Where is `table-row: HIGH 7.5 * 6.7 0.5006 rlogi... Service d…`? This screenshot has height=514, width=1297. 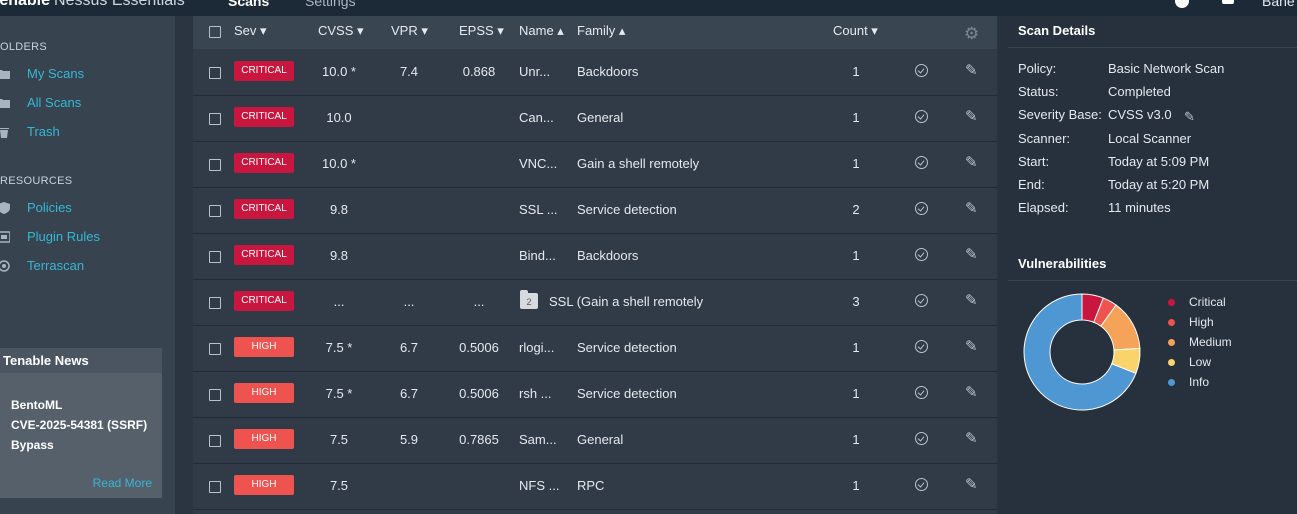 table-row: HIGH 7.5 * 6.7 0.5006 rlogi... Service d… is located at coordinates (595, 348).